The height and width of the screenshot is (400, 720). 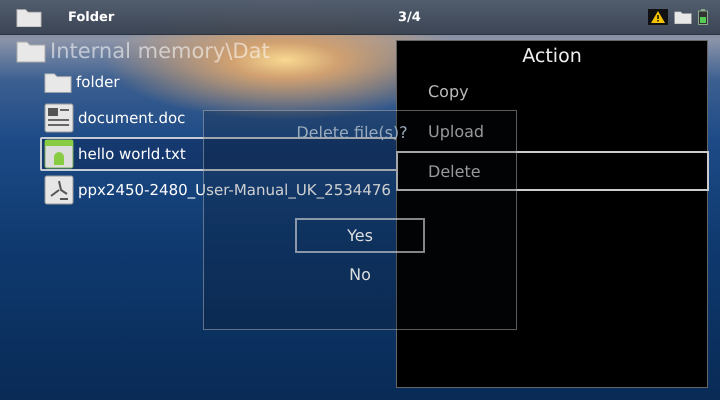 I want to click on menu-item: Copy, so click(x=552, y=91).